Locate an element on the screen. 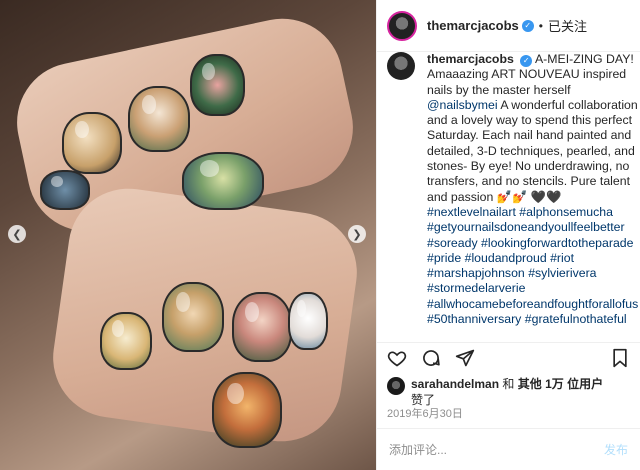  likes-text: sarahandelman 和 其他 1万 位用户 赞了 is located at coordinates (507, 392).